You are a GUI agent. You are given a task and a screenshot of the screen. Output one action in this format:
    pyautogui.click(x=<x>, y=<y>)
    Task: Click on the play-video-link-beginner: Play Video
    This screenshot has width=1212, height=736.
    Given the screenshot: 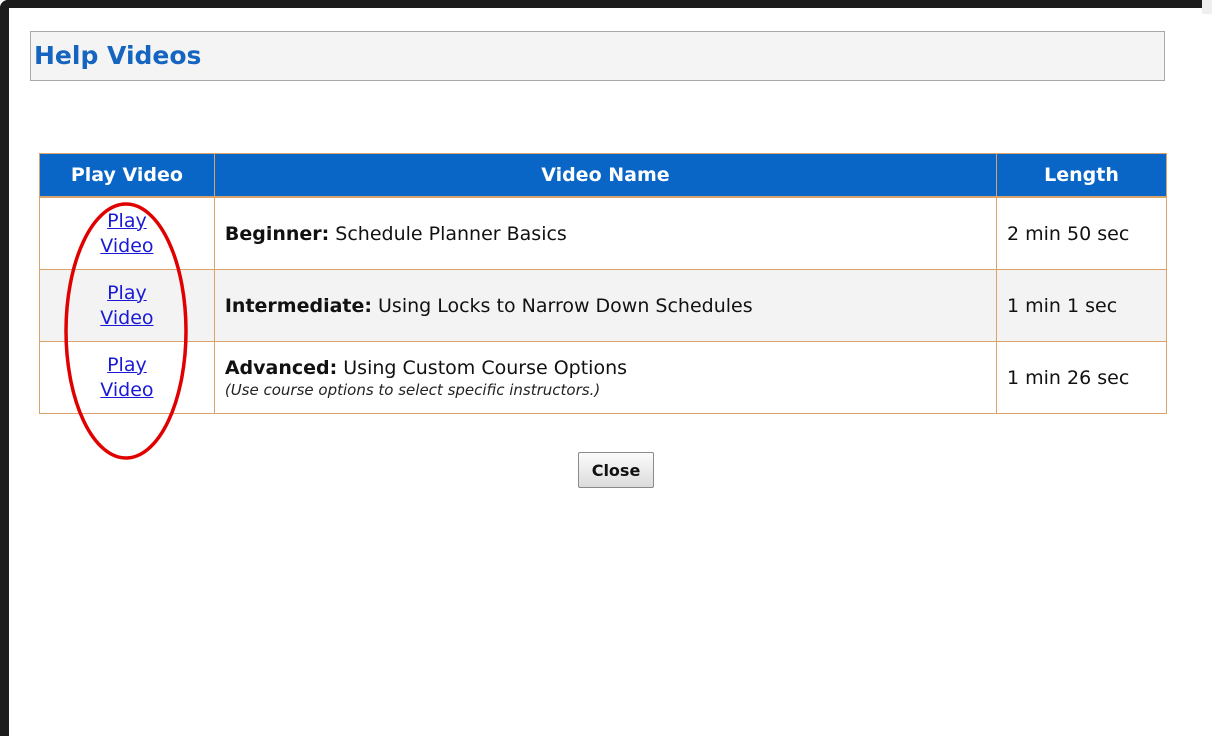 What is the action you would take?
    pyautogui.click(x=126, y=234)
    